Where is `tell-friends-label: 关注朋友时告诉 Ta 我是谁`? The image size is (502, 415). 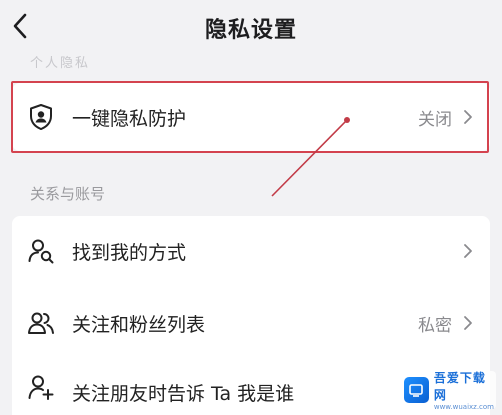
tell-friends-label: 关注朋友时告诉 Ta 我是谁 is located at coordinates (183, 394).